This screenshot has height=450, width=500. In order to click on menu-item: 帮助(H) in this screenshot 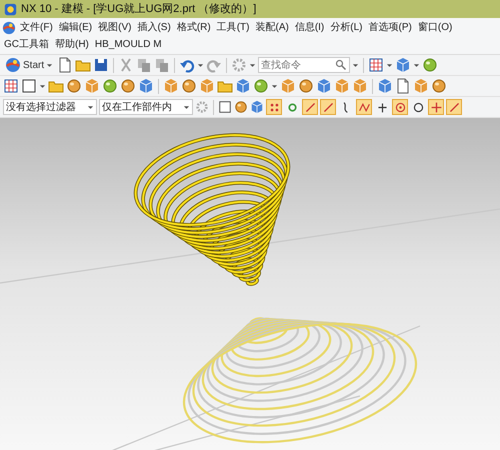, I will do `click(72, 44)`.